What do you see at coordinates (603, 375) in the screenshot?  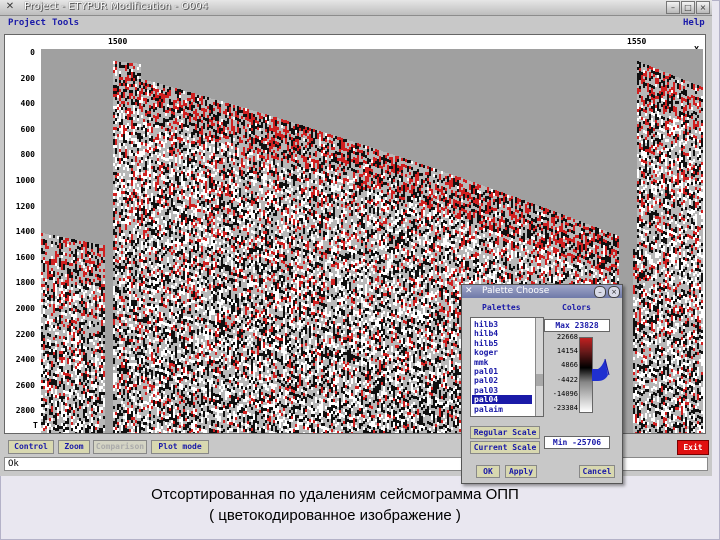 I see `histogram-icon` at bounding box center [603, 375].